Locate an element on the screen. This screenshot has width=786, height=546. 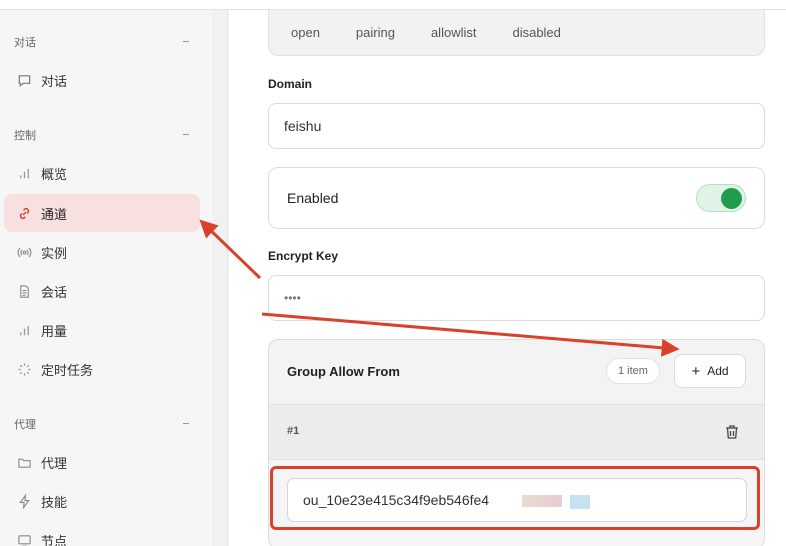
sidebar-item-usage: 用量 is located at coordinates (102, 330).